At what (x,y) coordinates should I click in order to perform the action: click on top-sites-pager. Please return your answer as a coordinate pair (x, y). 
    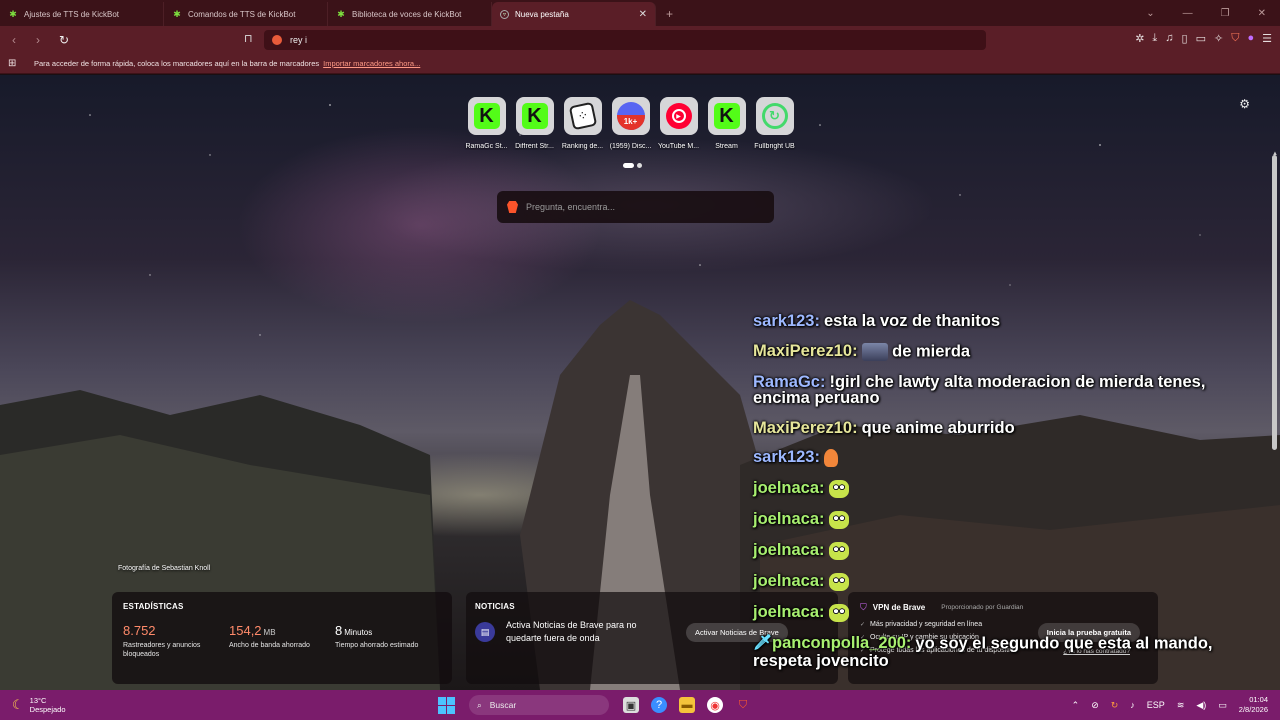
    Looking at the image, I should click on (632, 165).